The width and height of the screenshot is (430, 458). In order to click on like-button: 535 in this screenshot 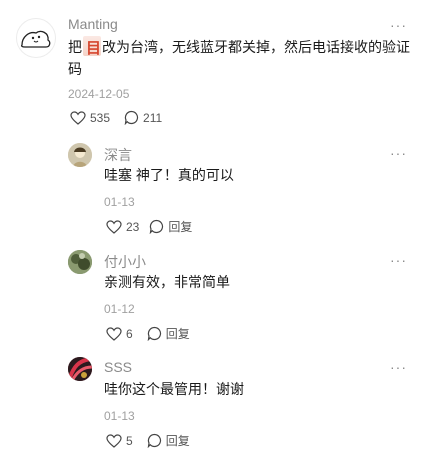, I will do `click(90, 118)`.